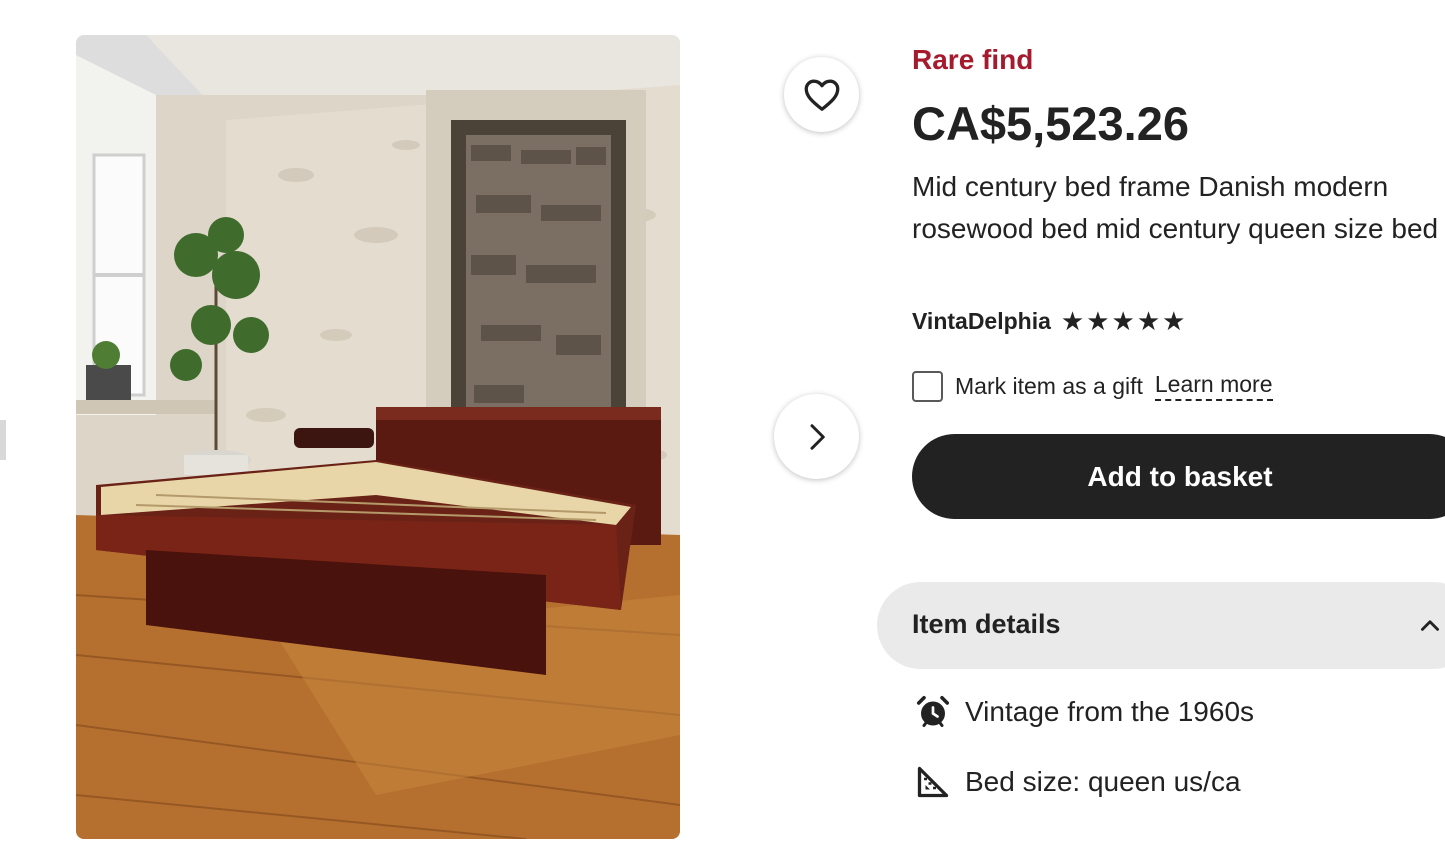 The width and height of the screenshot is (1445, 850). I want to click on ruler-triangle-icon, so click(933, 782).